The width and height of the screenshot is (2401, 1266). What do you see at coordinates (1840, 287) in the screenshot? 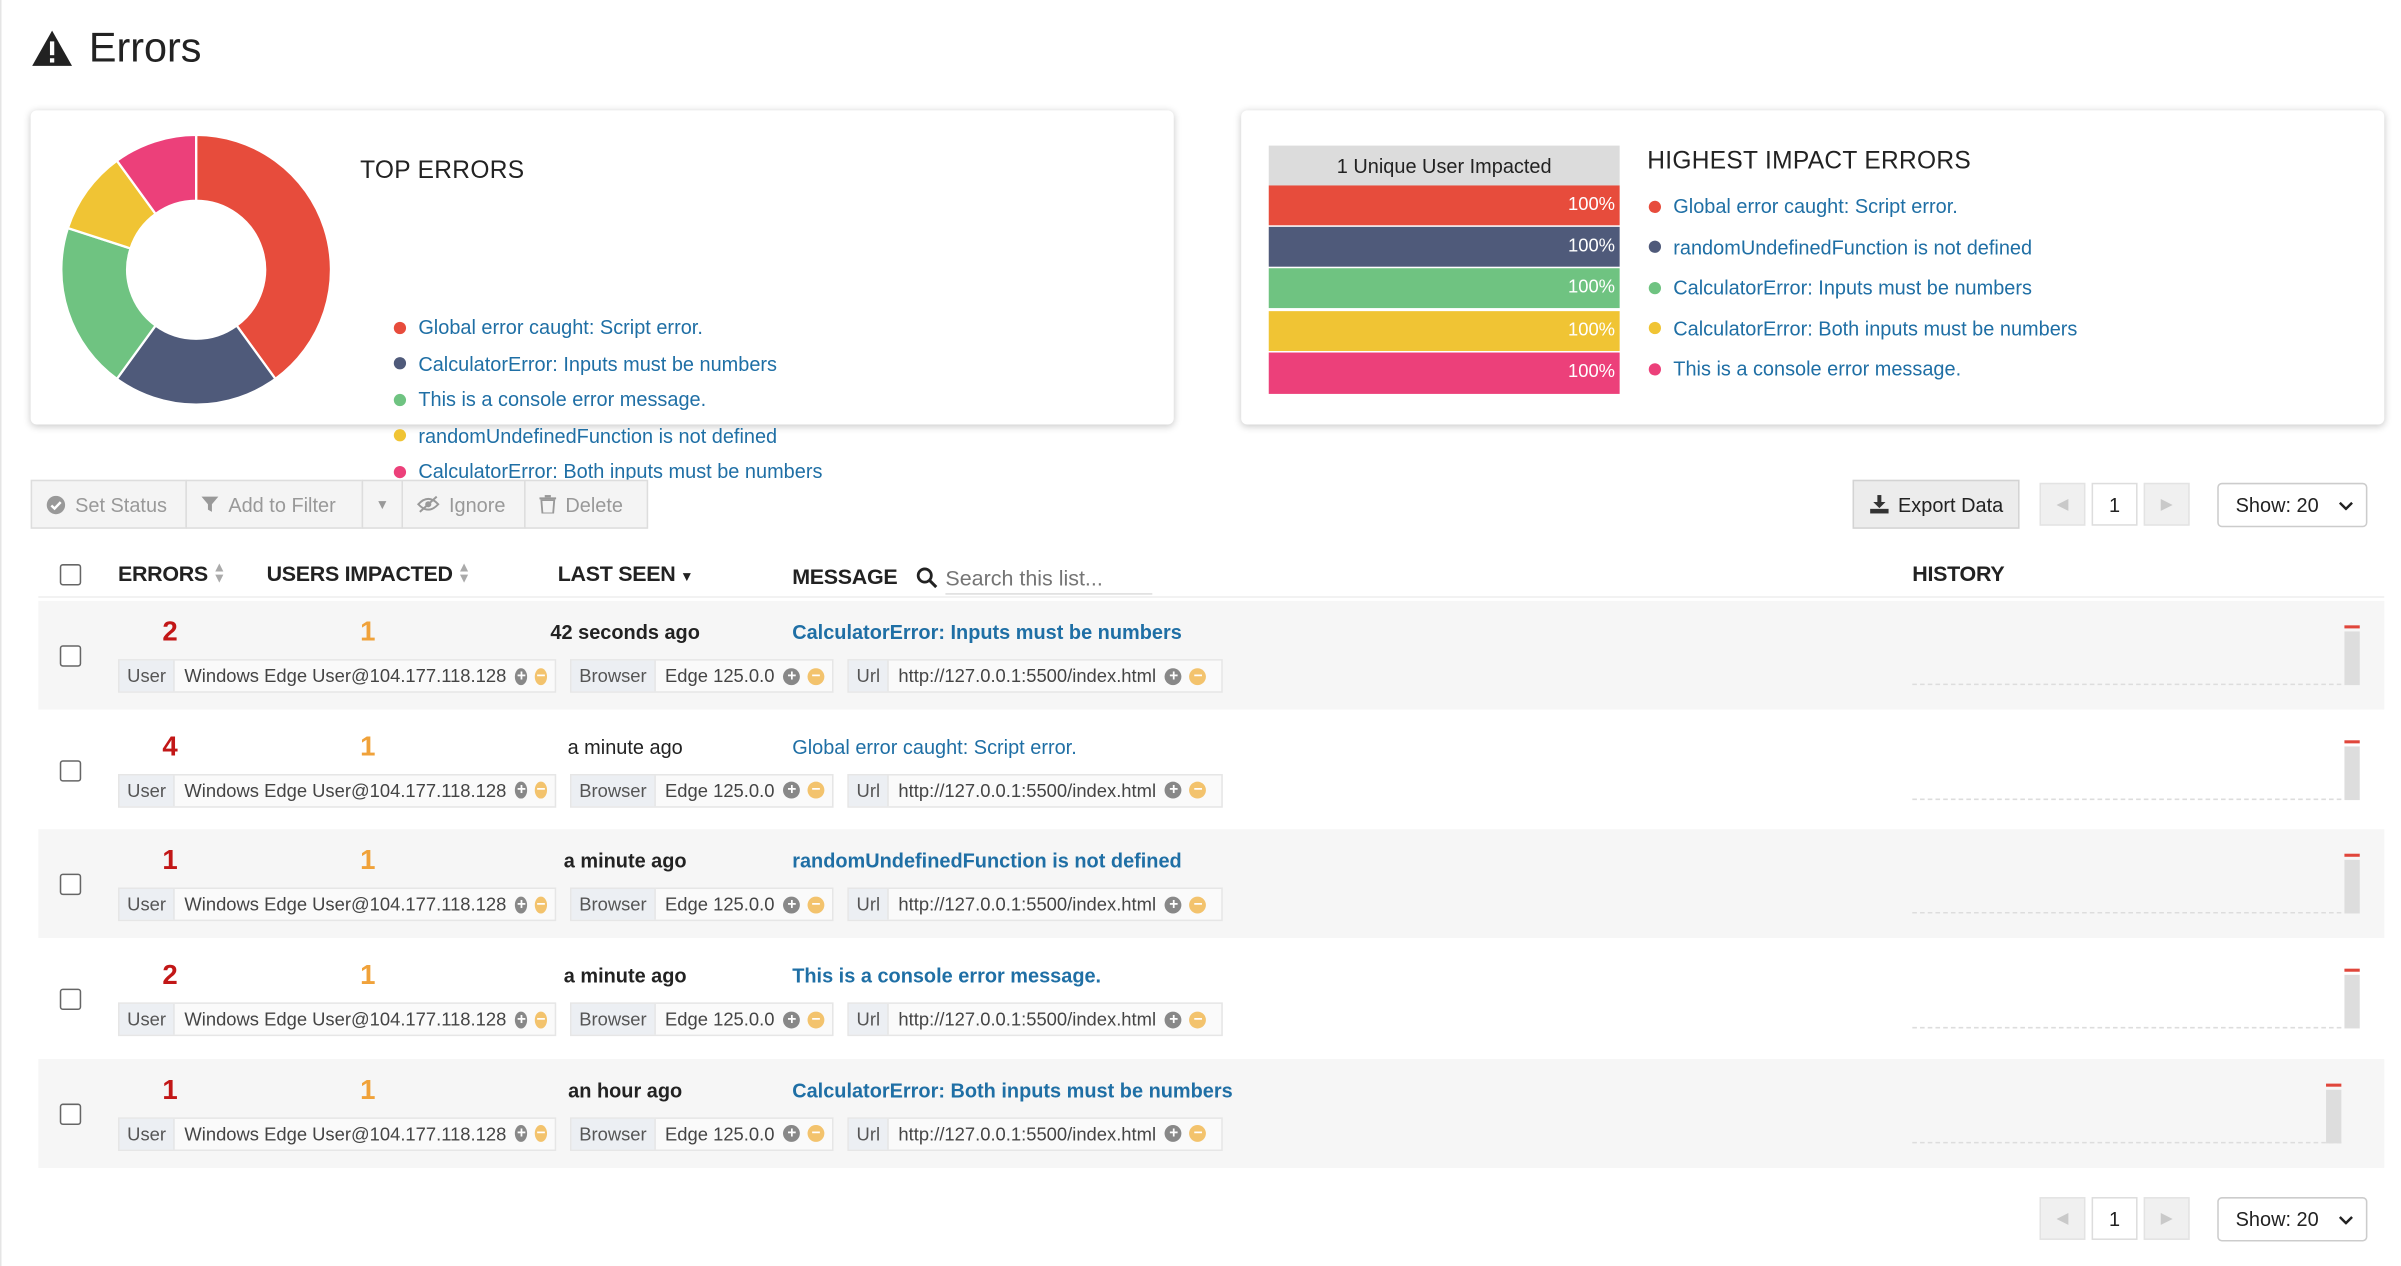
I see `highest-impact-legend-item: CalculatorError: Inputs must be numbers` at bounding box center [1840, 287].